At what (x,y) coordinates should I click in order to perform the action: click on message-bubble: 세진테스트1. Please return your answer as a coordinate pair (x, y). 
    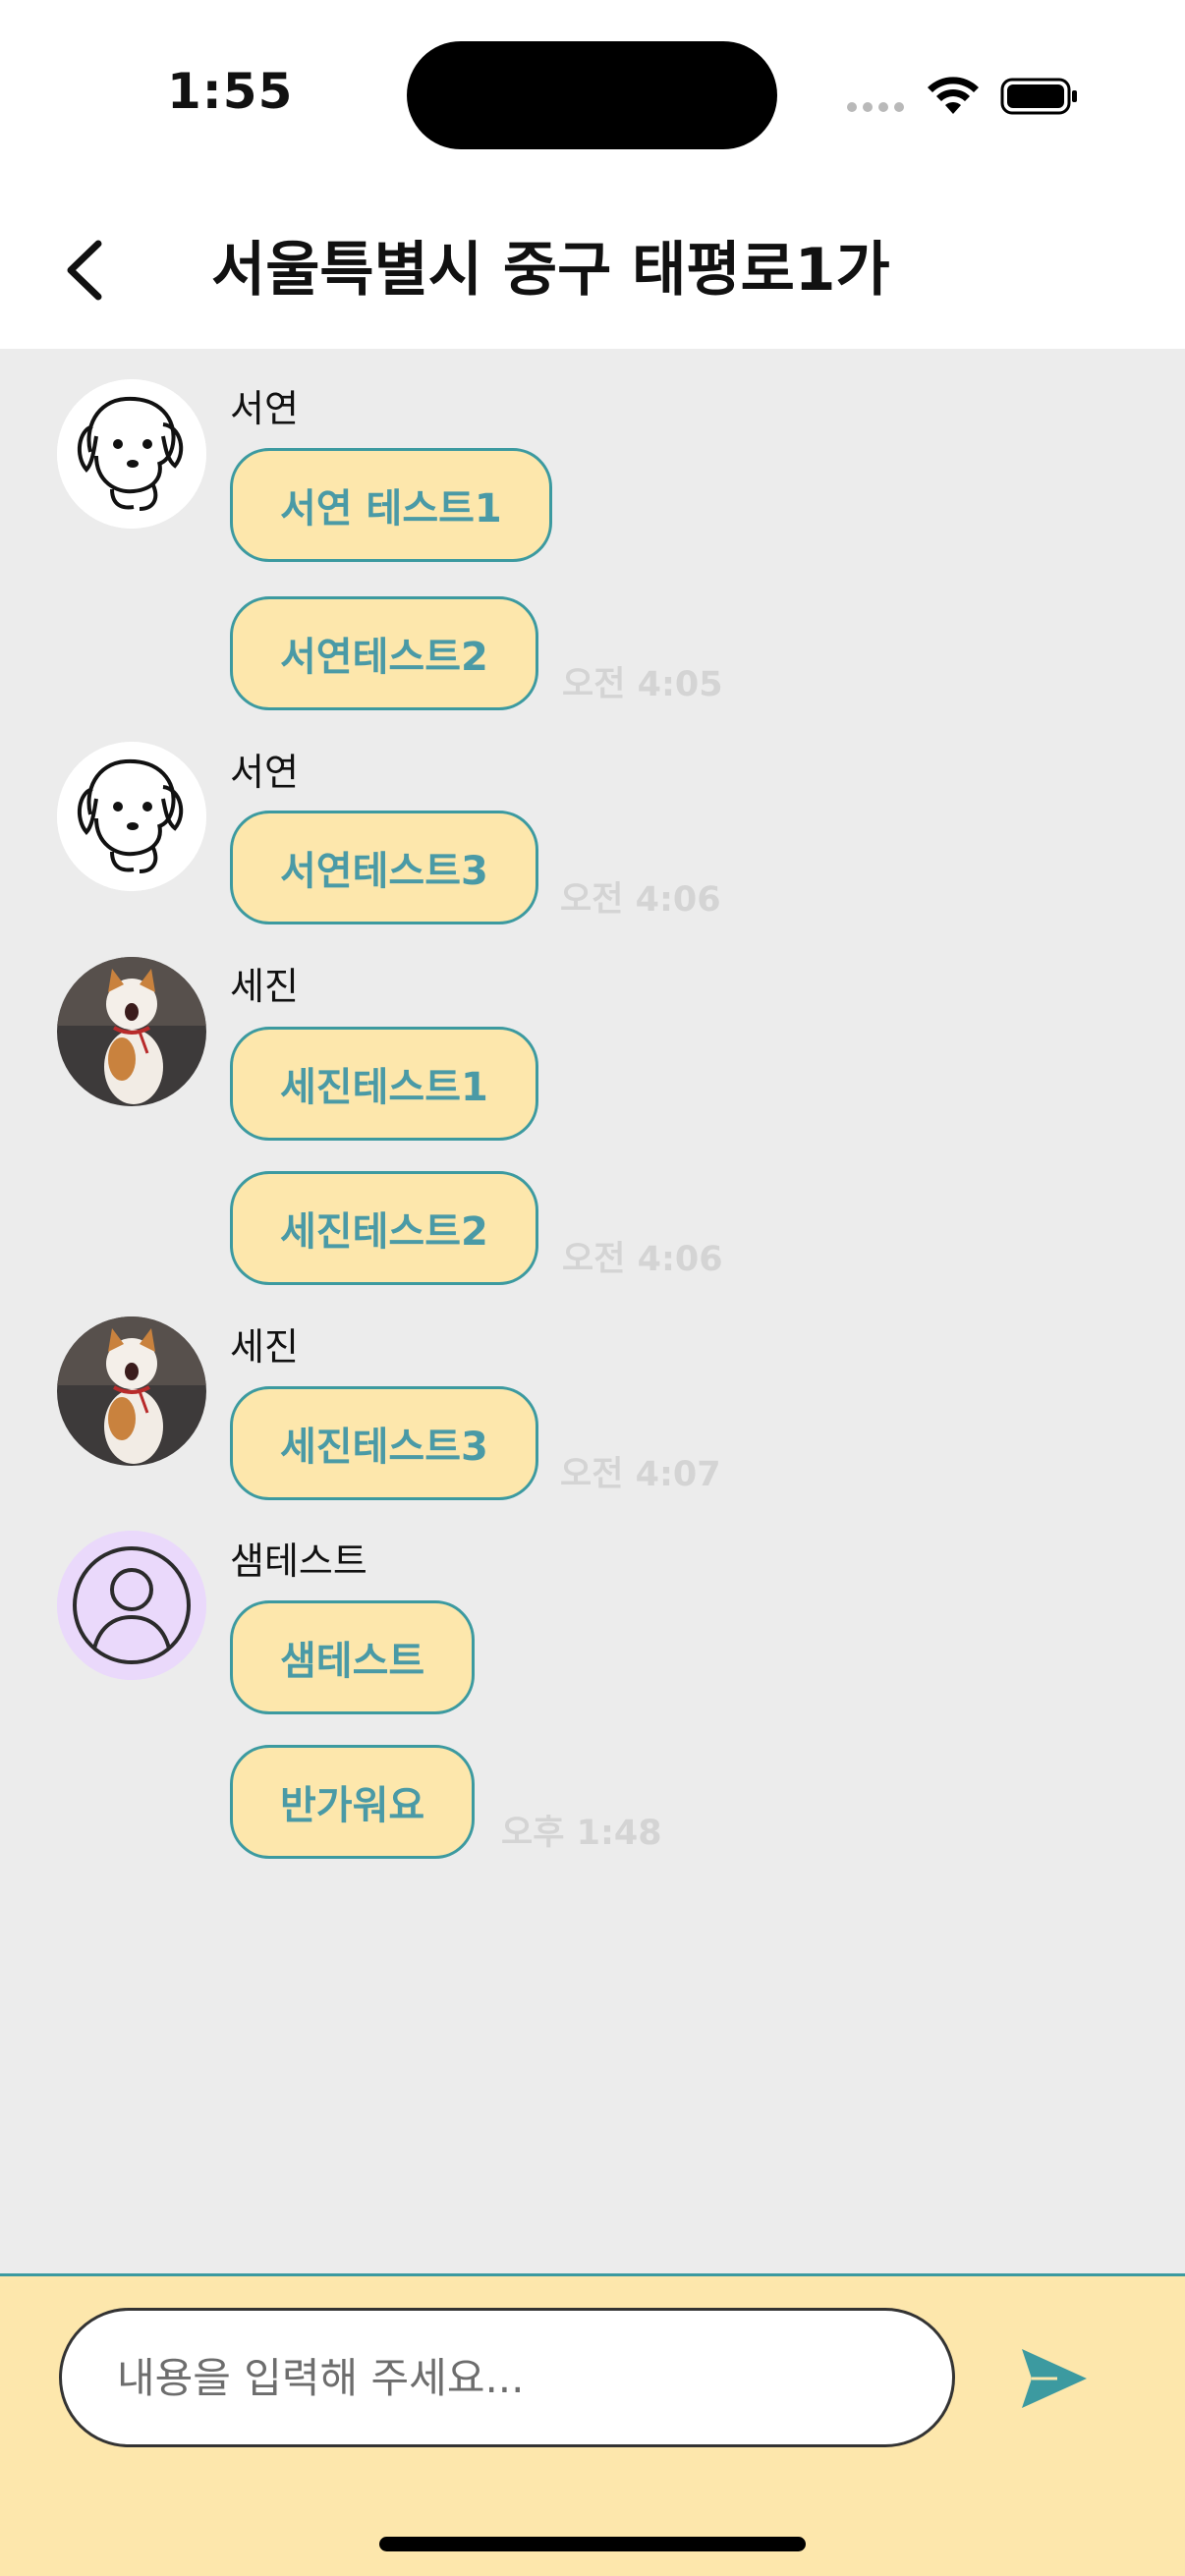
    Looking at the image, I should click on (384, 1084).